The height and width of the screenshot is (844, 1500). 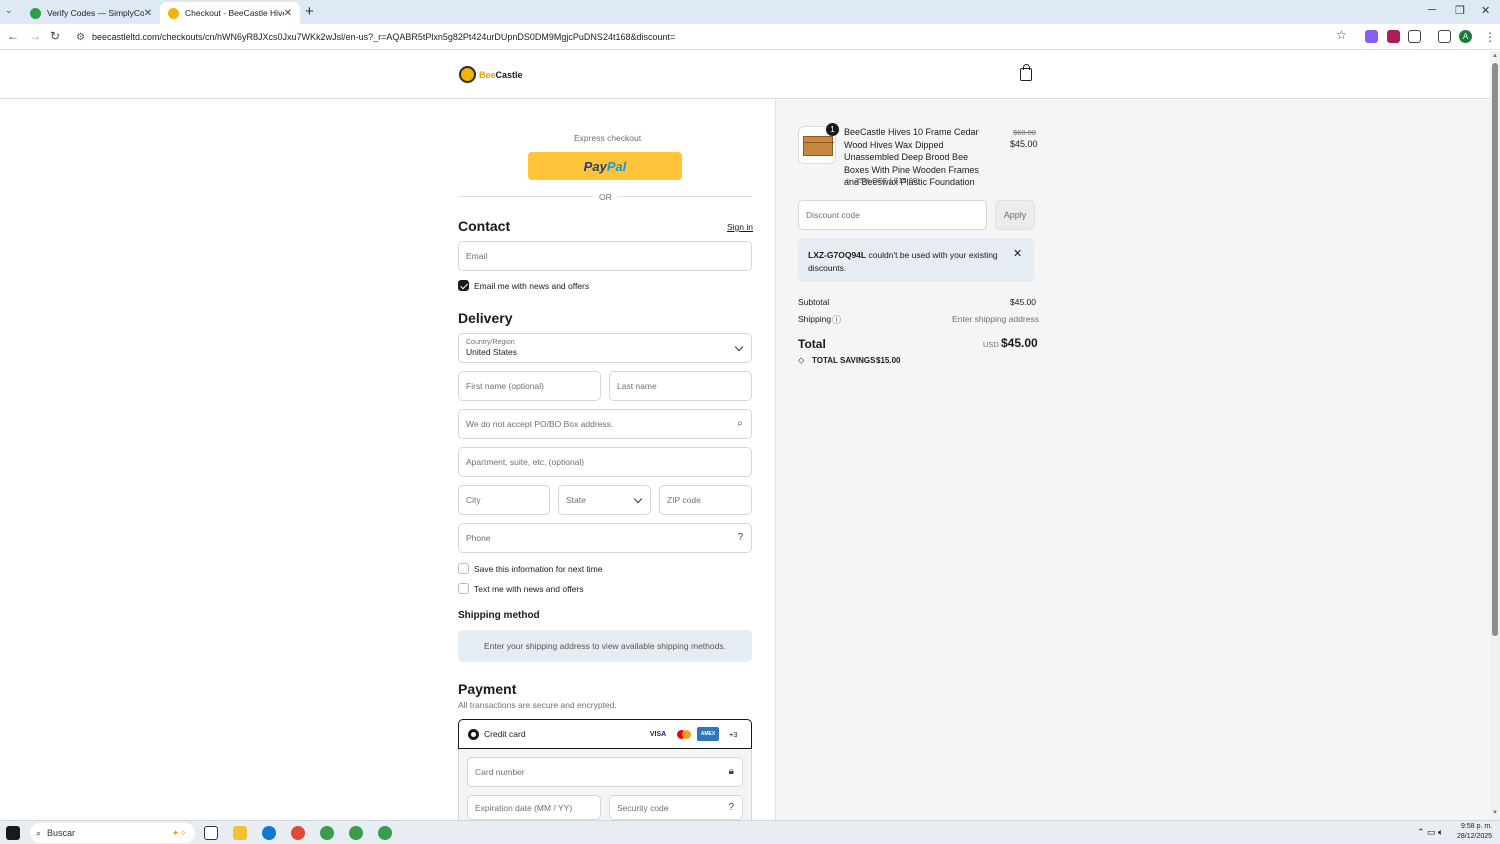 What do you see at coordinates (463, 588) in the screenshot?
I see `text-me-checkbox` at bounding box center [463, 588].